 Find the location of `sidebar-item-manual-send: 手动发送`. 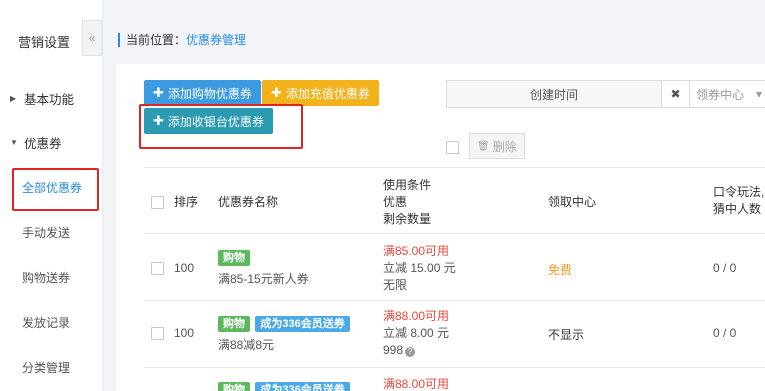

sidebar-item-manual-send: 手动发送 is located at coordinates (46, 232).